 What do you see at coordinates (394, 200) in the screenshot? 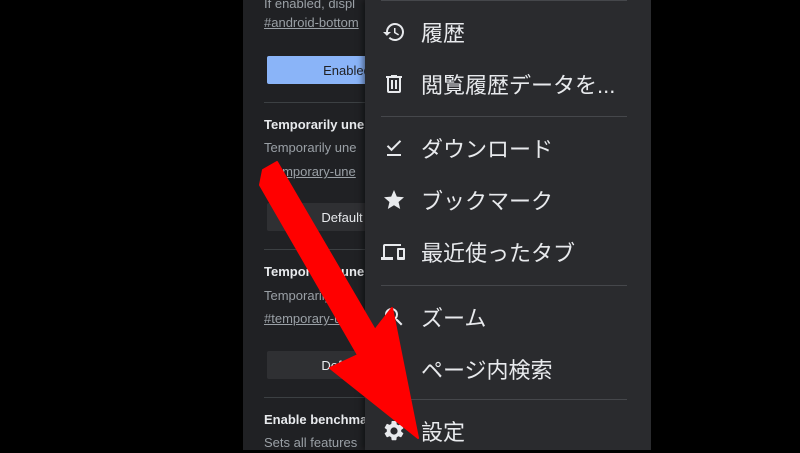
I see `star-icon` at bounding box center [394, 200].